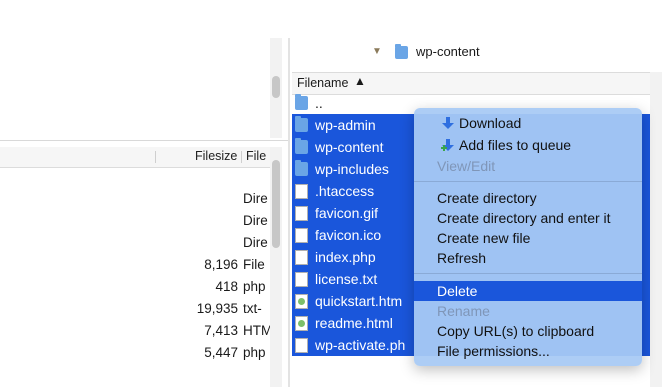 The height and width of the screenshot is (387, 669). What do you see at coordinates (528, 123) in the screenshot?
I see `menu-item-download: Download` at bounding box center [528, 123].